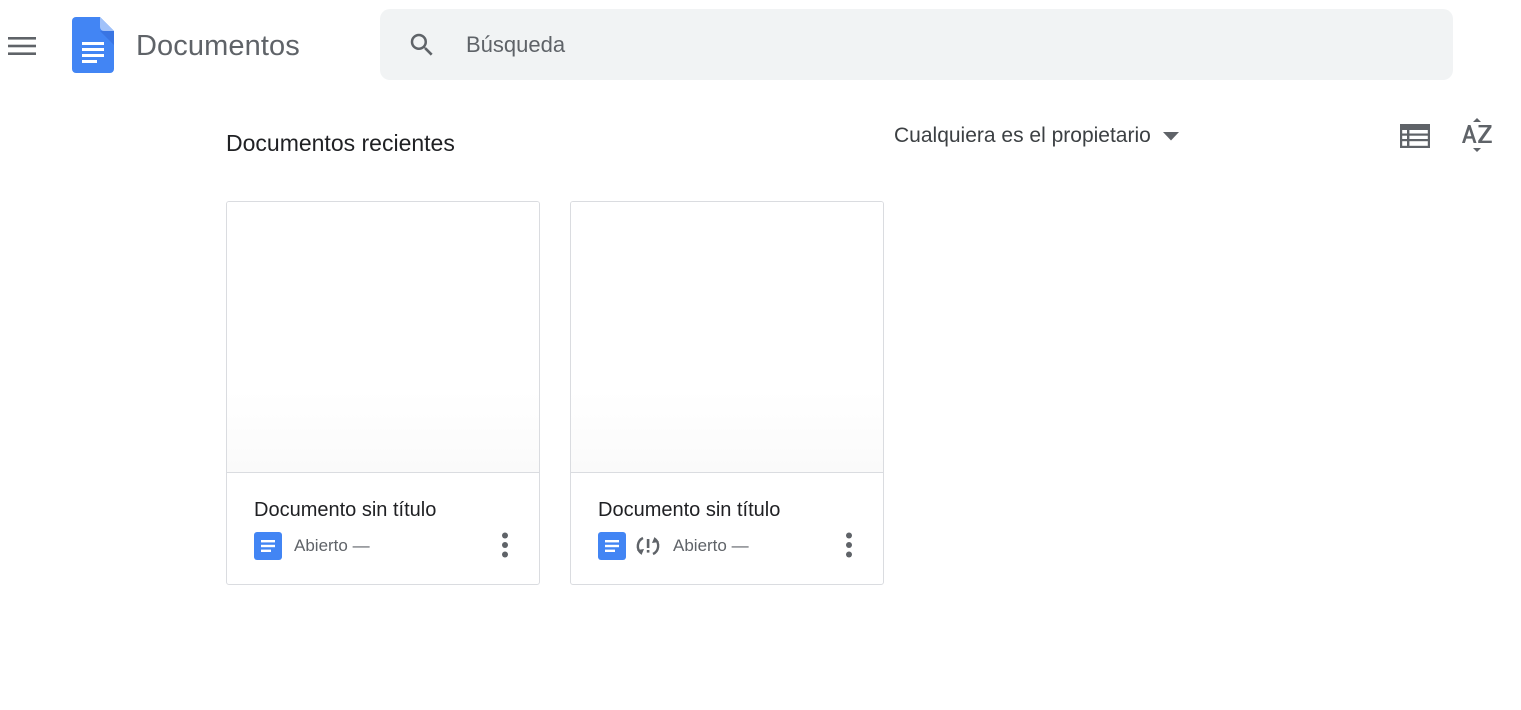 This screenshot has height=710, width=1521. I want to click on main-menu-button, so click(22, 46).